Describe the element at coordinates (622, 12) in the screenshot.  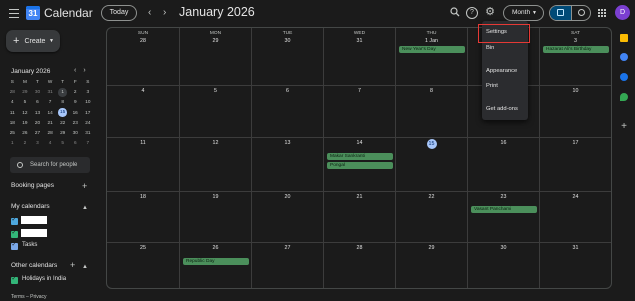
I see `avatar: D` at that location.